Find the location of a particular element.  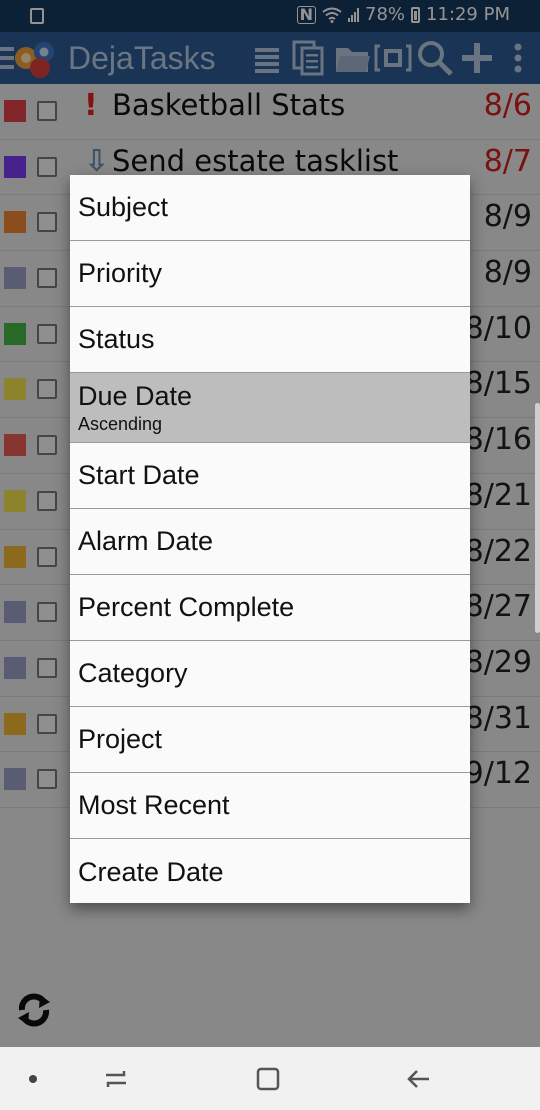

system-nav-bar is located at coordinates (270, 1078).